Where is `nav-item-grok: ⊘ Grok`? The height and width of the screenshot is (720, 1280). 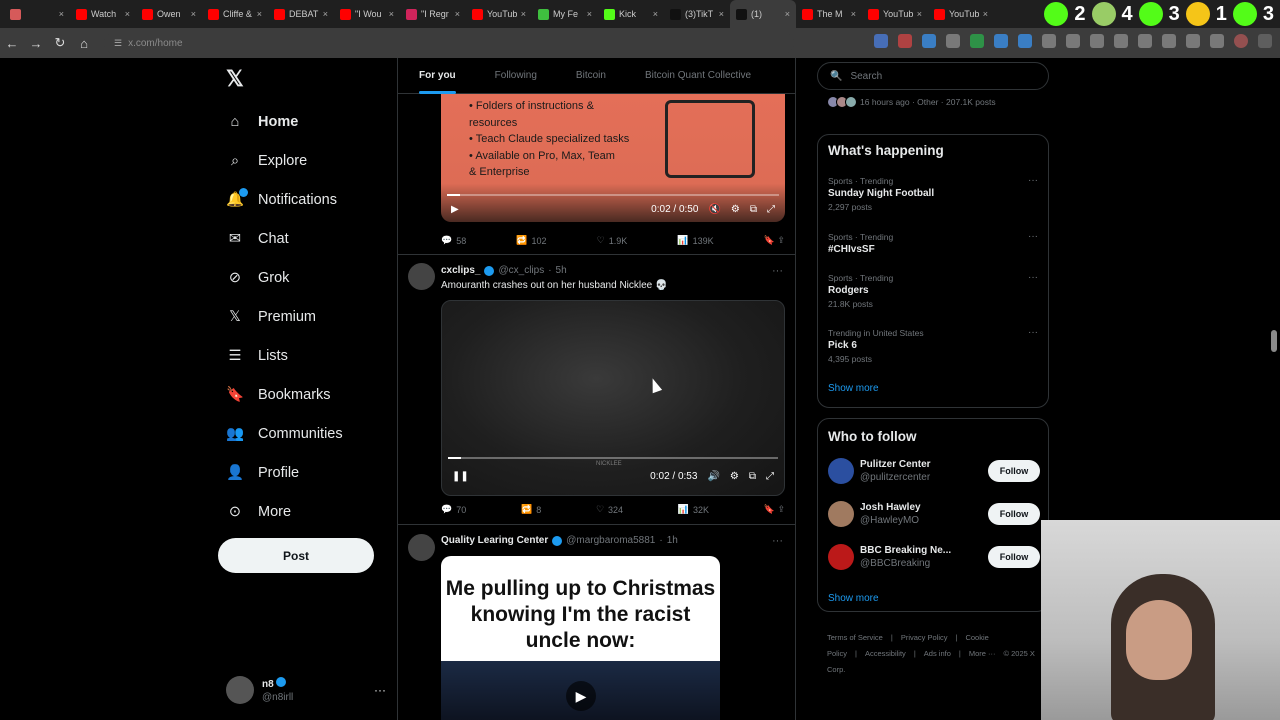
nav-item-grok: ⊘ Grok is located at coordinates (284, 277).